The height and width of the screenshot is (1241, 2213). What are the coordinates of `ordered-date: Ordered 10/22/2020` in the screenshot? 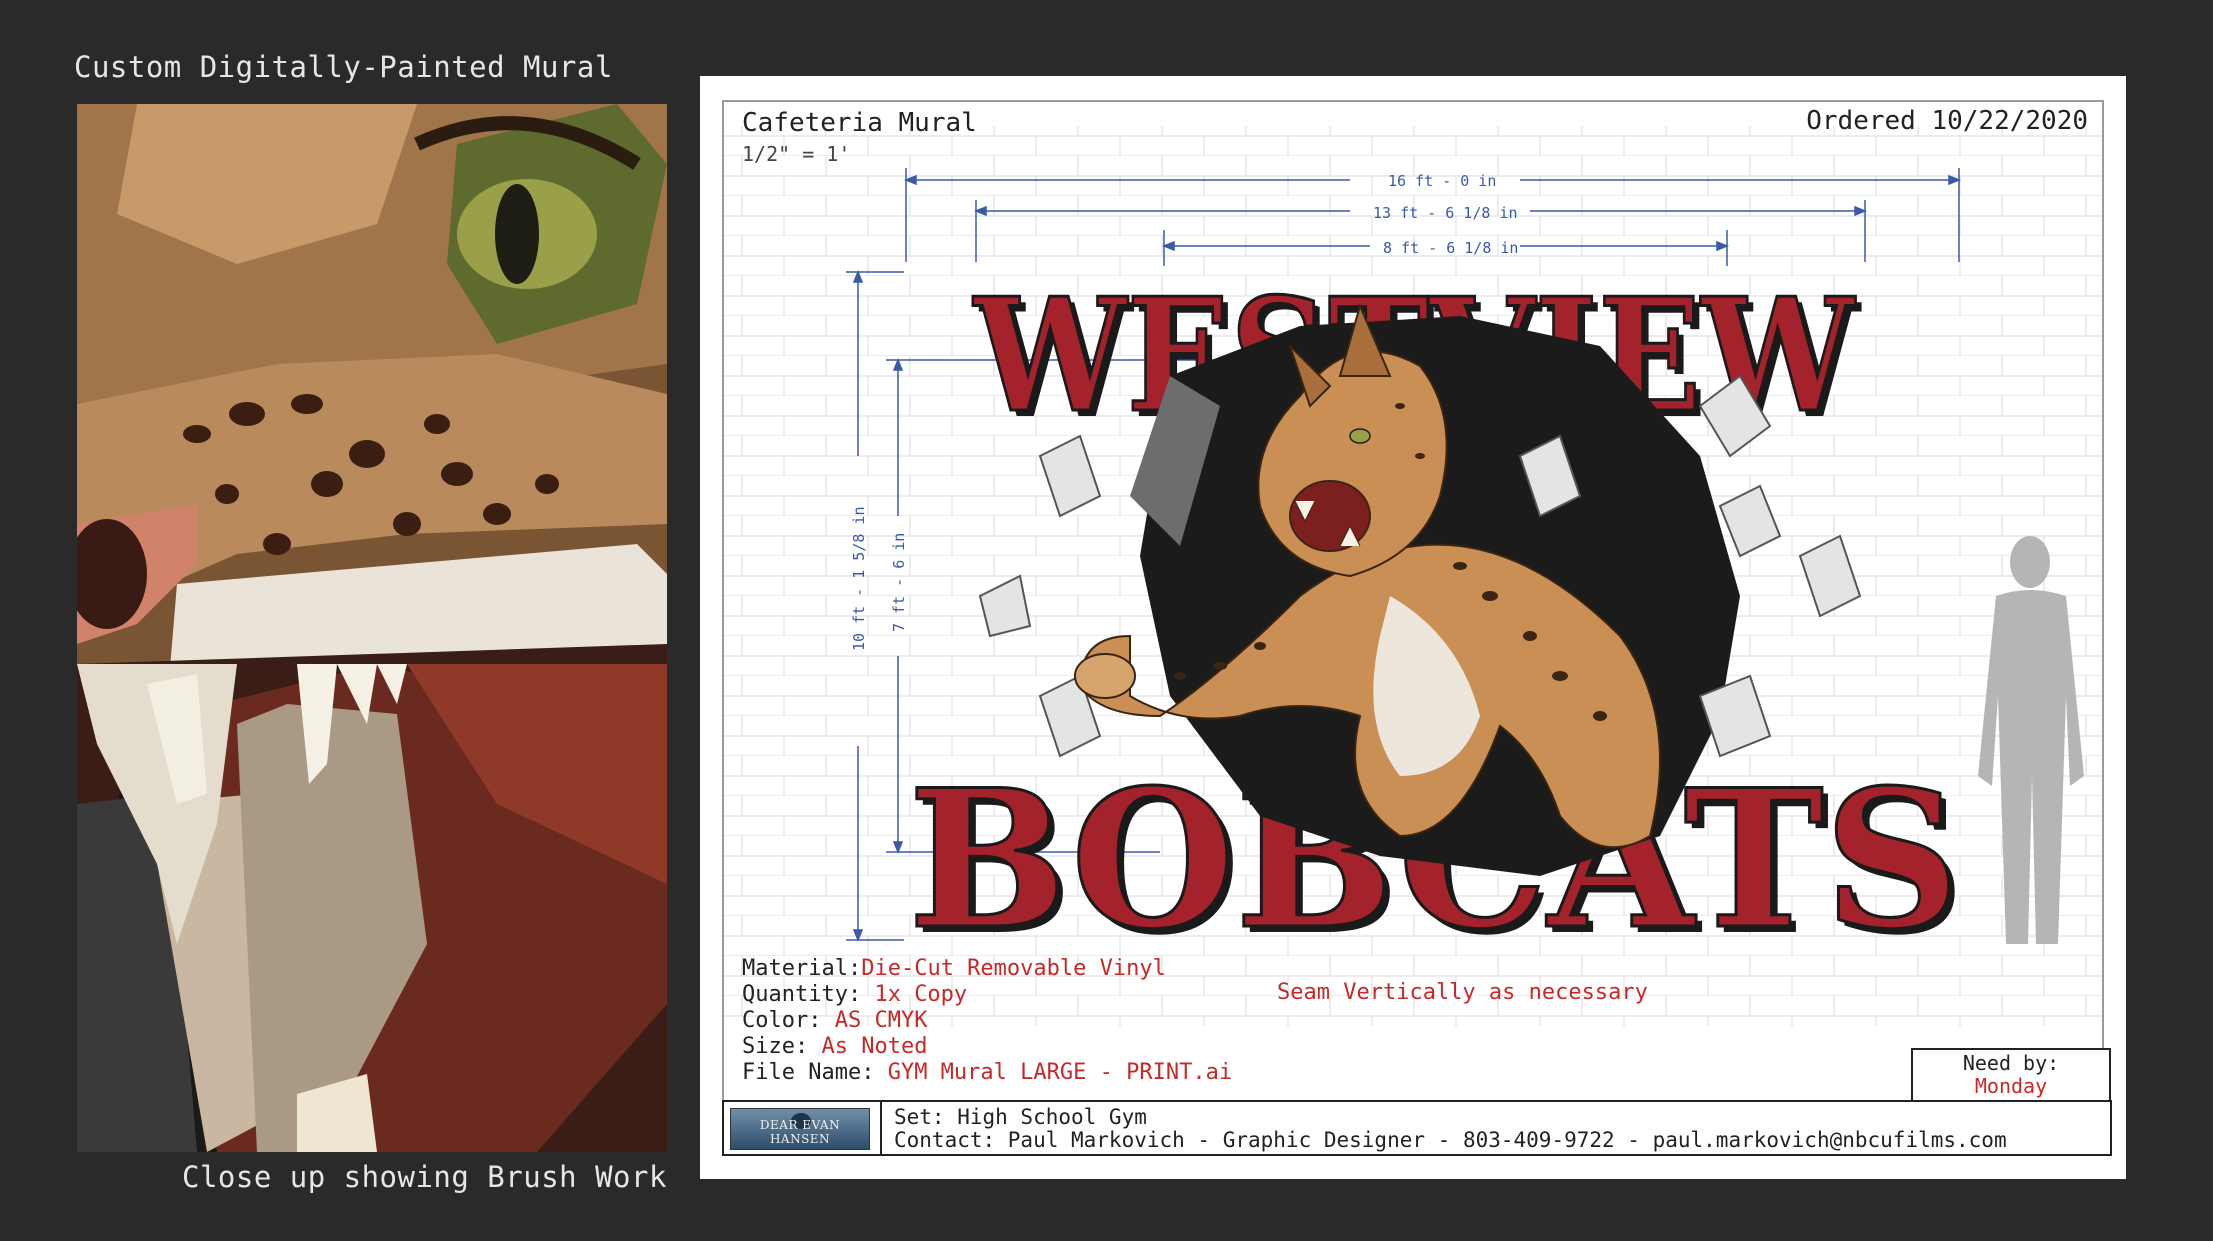 It's located at (1947, 121).